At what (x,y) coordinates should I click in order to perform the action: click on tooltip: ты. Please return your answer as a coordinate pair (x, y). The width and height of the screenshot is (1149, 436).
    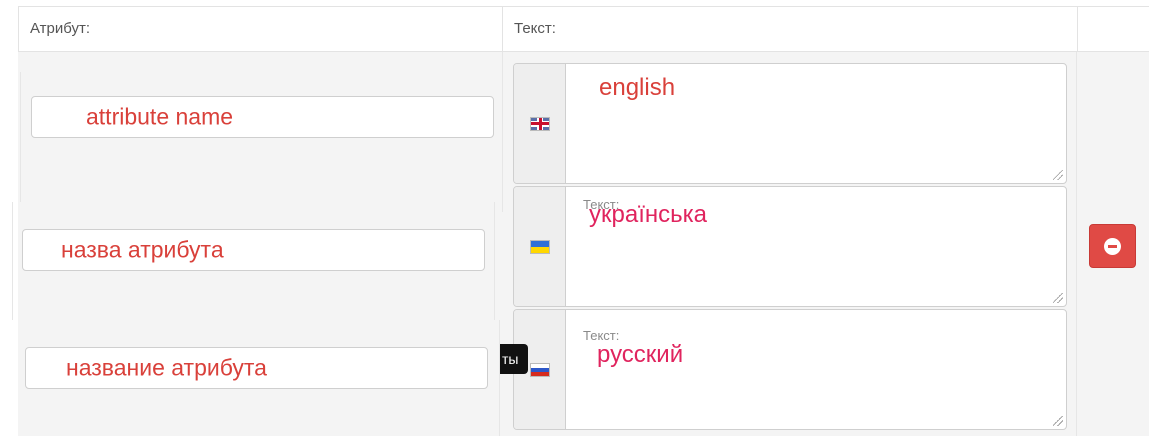
    Looking at the image, I should click on (514, 359).